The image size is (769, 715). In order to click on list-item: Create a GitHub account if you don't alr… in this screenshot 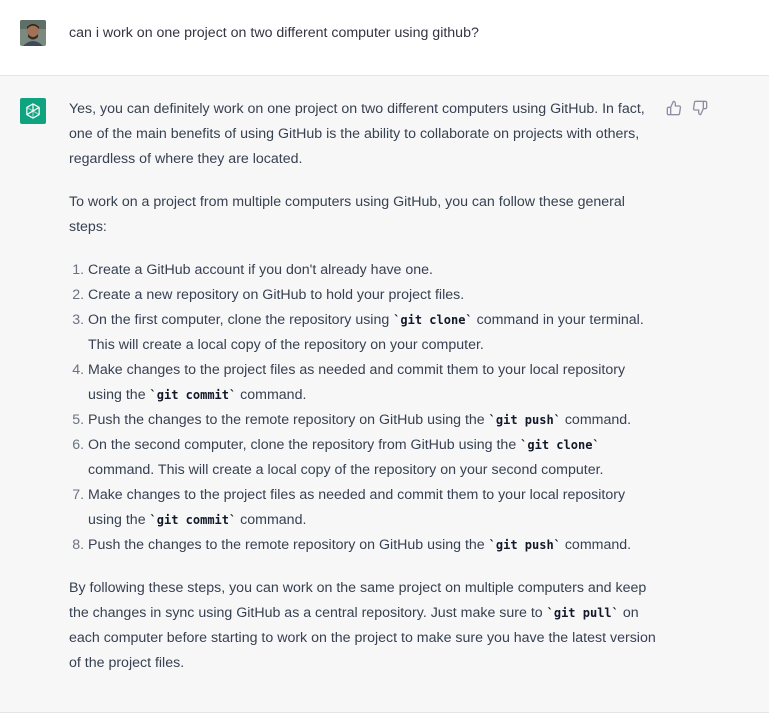, I will do `click(373, 270)`.